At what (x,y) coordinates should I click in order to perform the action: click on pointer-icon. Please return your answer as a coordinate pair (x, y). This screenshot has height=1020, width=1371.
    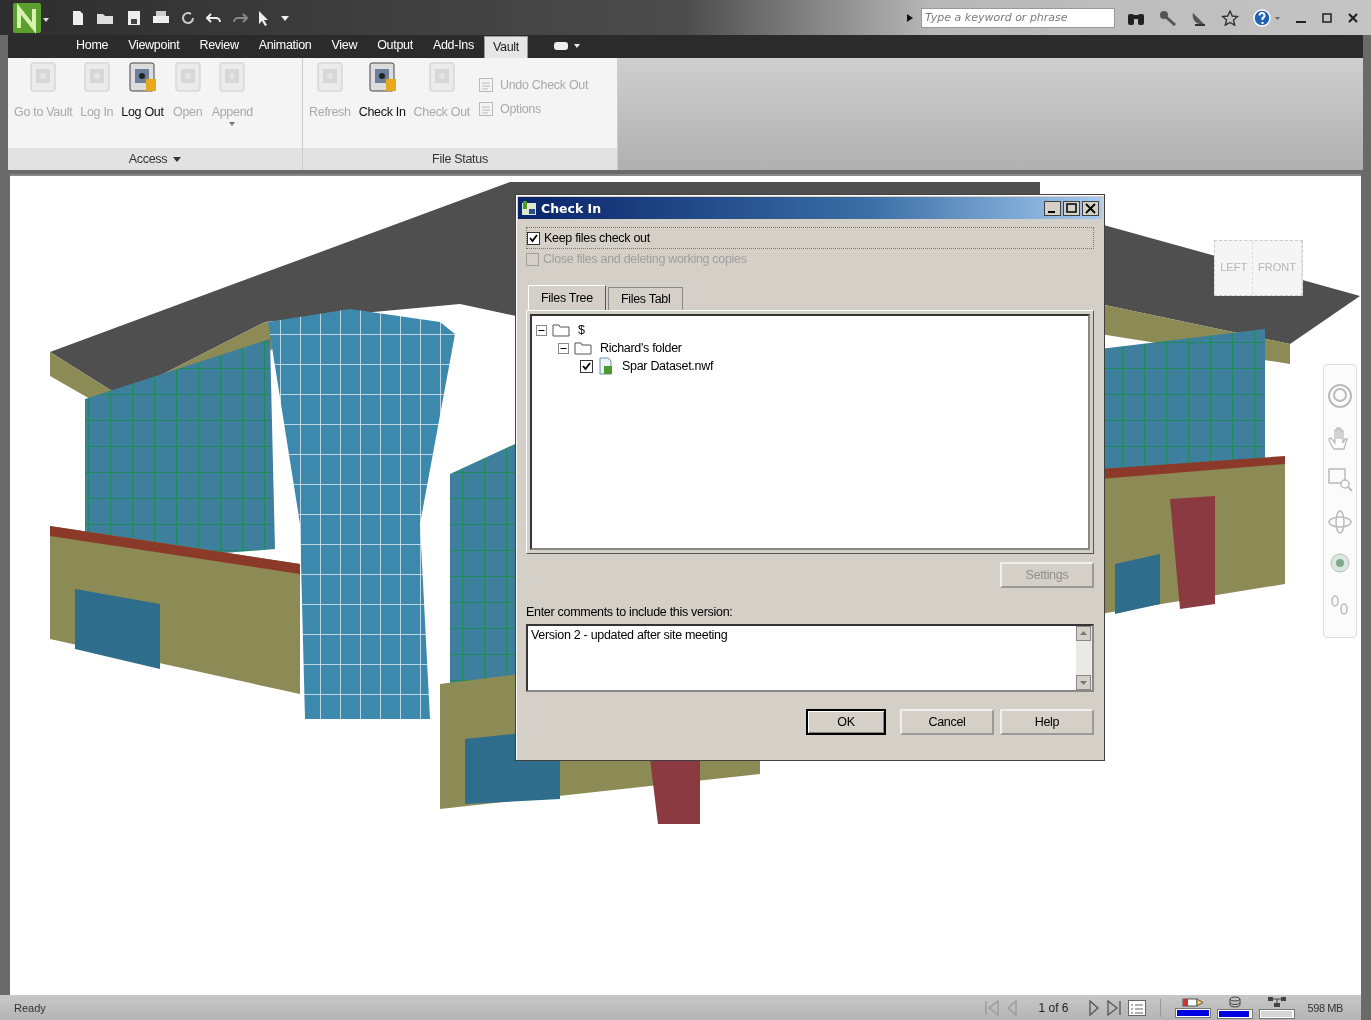
    Looking at the image, I should click on (264, 17).